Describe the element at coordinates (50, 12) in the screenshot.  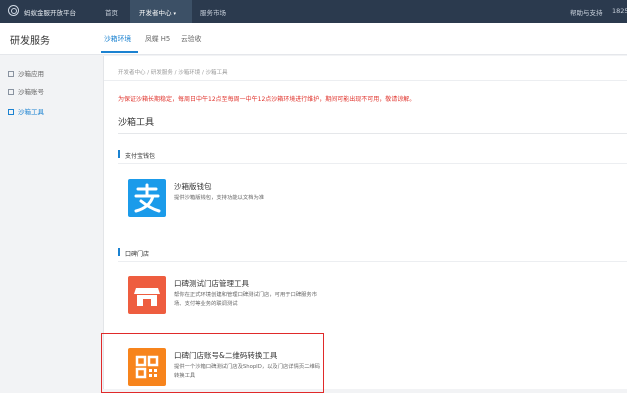
I see `brand-name: 蚂蚁金服开放平台` at that location.